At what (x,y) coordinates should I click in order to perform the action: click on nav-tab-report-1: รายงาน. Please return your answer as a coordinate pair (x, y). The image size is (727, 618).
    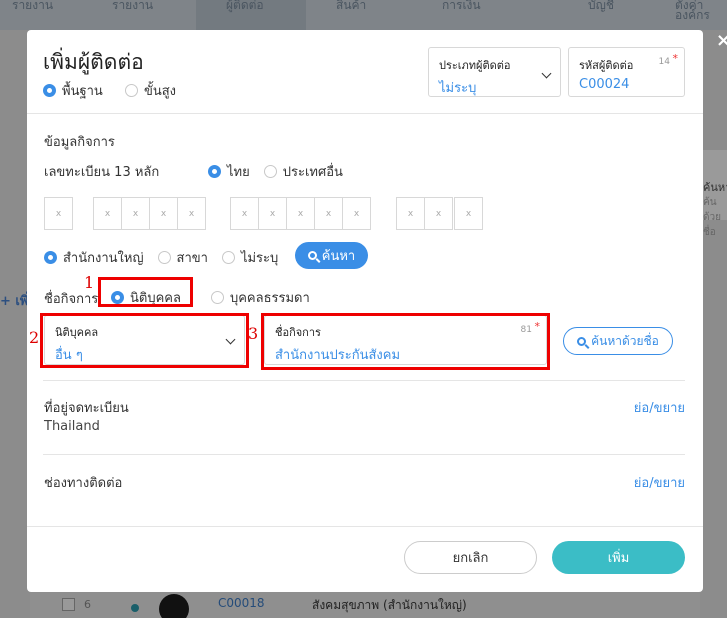
    Looking at the image, I should click on (32, 15).